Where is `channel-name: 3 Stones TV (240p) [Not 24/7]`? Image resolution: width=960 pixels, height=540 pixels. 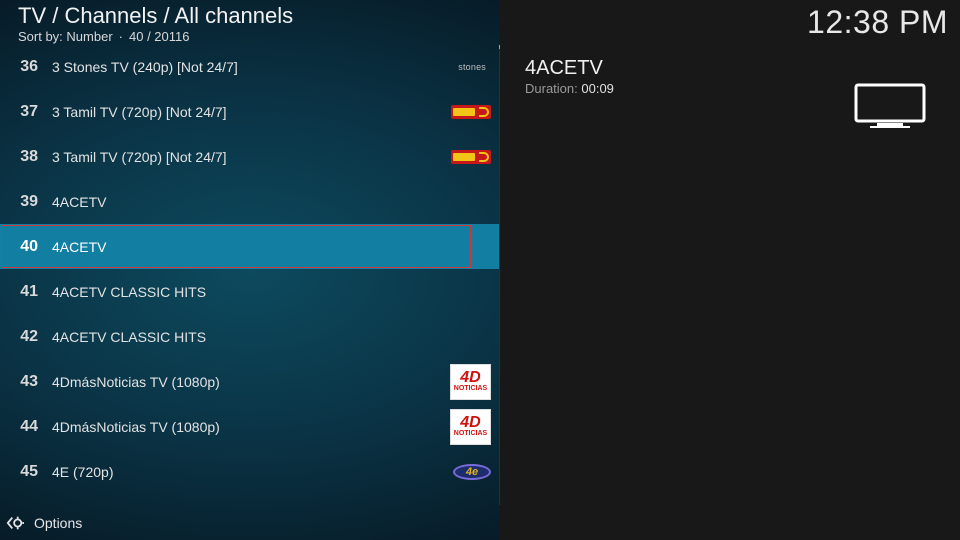
channel-name: 3 Stones TV (240p) [Not 24/7] is located at coordinates (145, 66).